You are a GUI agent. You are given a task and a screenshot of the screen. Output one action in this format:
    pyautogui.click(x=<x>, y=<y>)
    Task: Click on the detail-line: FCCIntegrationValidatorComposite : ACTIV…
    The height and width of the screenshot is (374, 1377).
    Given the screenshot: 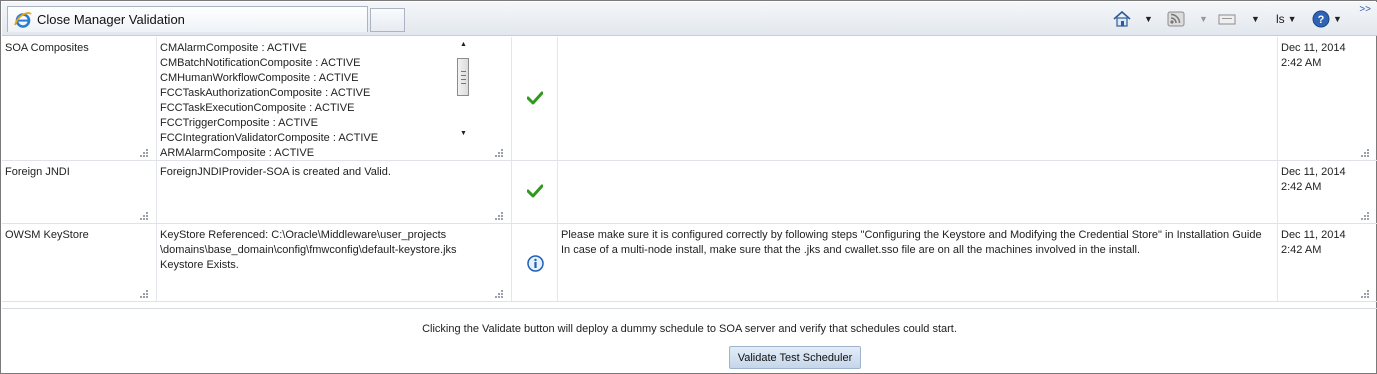 What is the action you would take?
    pyautogui.click(x=269, y=138)
    